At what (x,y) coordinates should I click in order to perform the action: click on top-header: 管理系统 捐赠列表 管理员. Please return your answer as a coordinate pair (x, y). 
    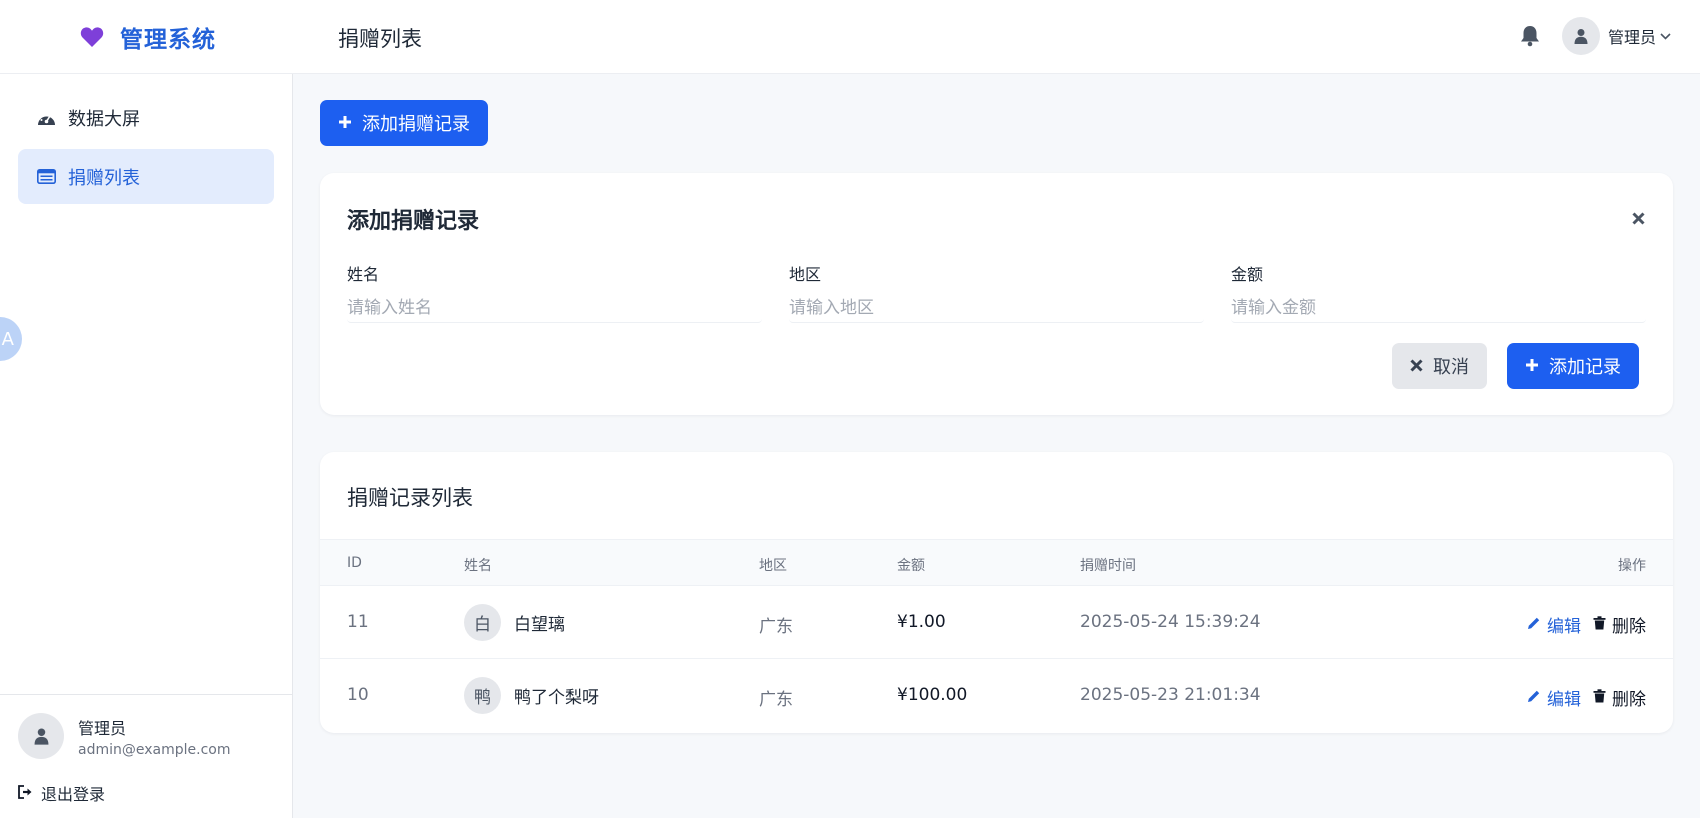
    Looking at the image, I should click on (850, 37).